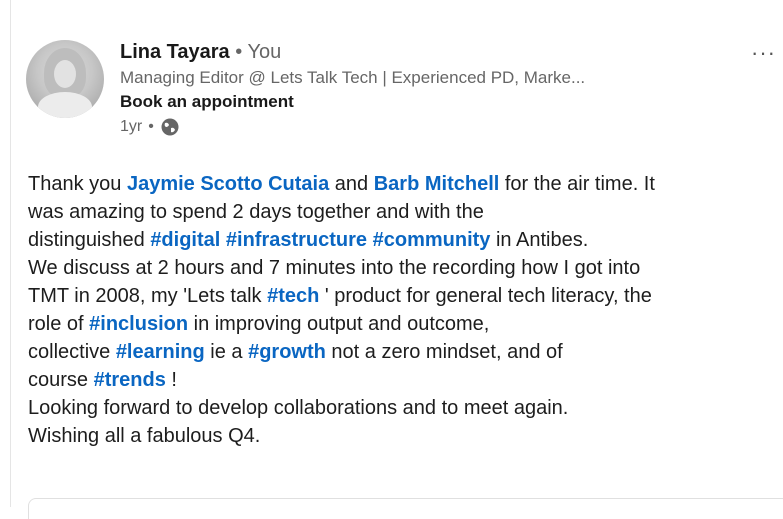  I want to click on post-text: distinguished, so click(89, 240).